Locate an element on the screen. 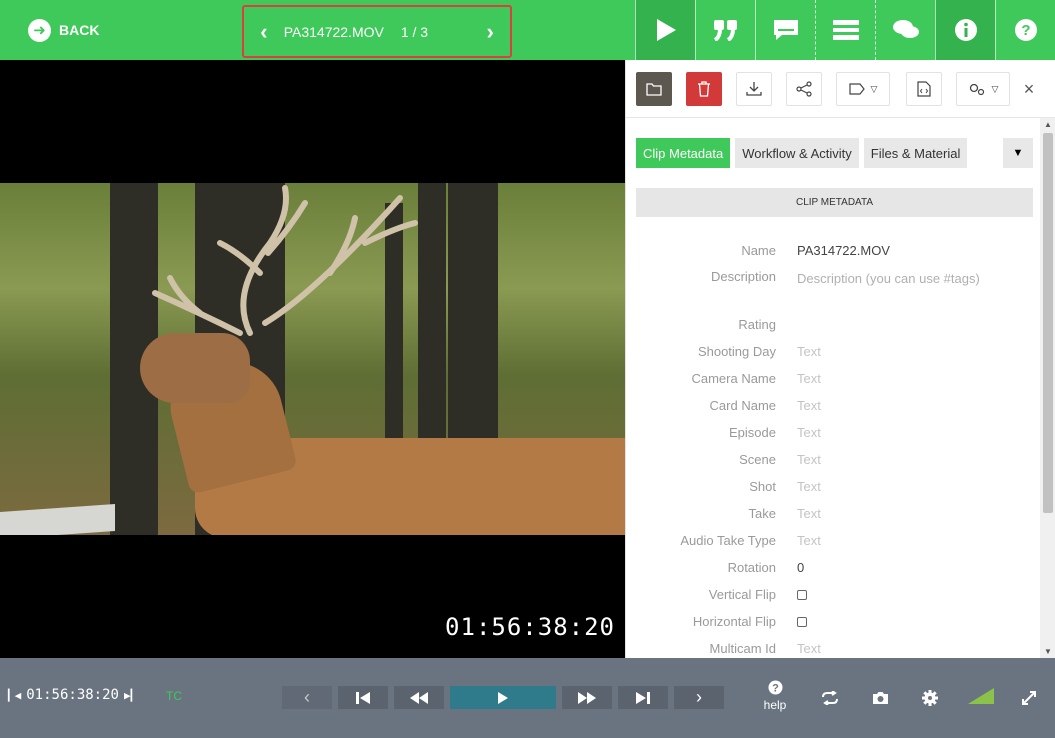 This screenshot has height=738, width=1055. play-button is located at coordinates (503, 697).